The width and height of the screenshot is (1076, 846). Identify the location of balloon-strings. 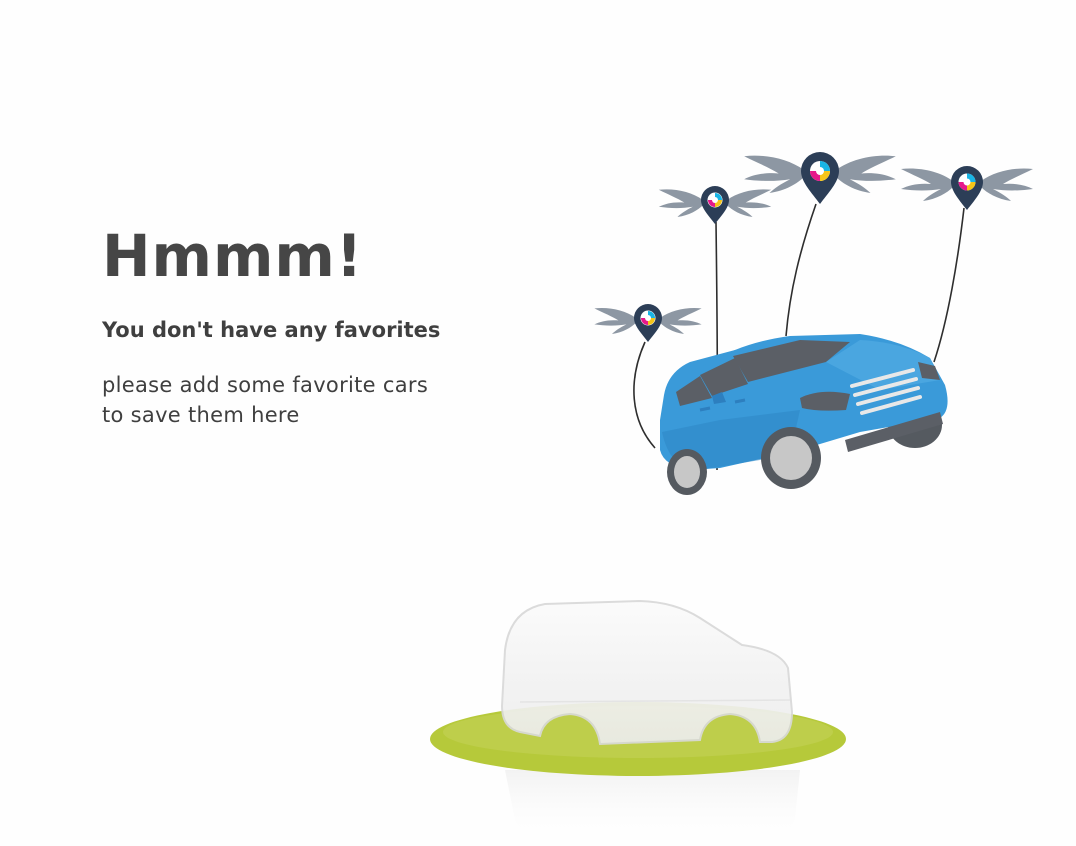
(799, 337).